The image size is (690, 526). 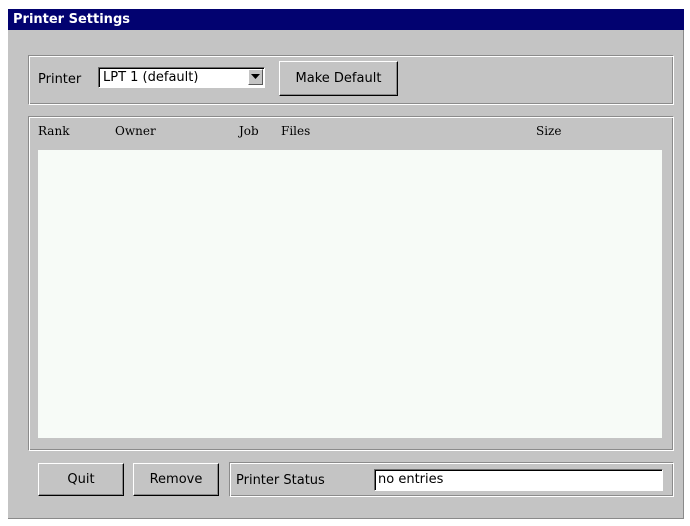 I want to click on printer-status-label: Printer Status, so click(x=280, y=480).